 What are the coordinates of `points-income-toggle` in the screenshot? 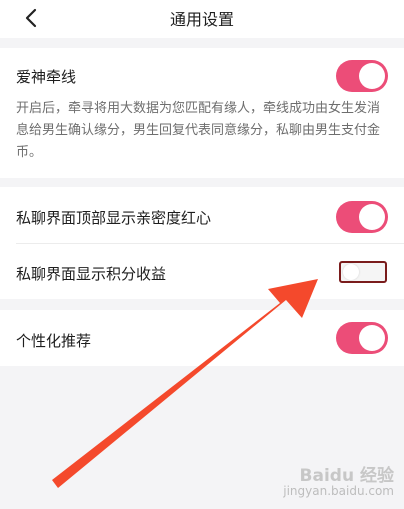 It's located at (363, 272).